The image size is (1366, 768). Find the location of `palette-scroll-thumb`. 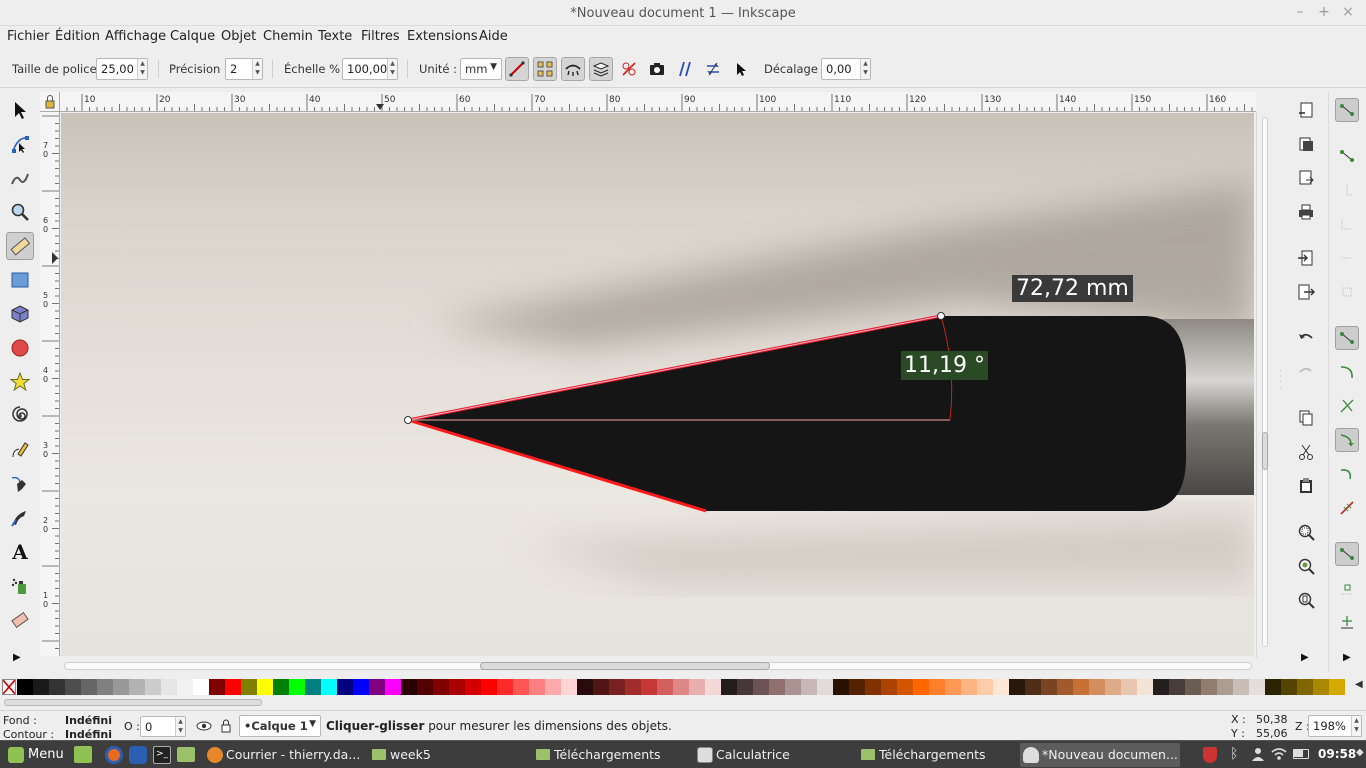

palette-scroll-thumb is located at coordinates (133, 702).